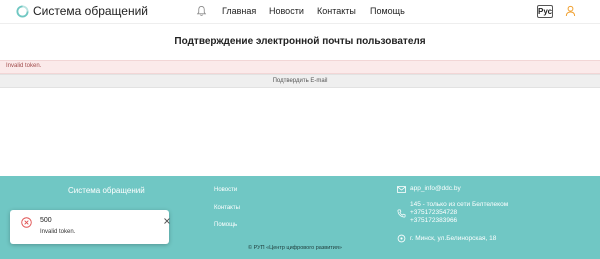  Describe the element at coordinates (435, 188) in the screenshot. I see `footer-email: app_info@ddc.by` at that location.